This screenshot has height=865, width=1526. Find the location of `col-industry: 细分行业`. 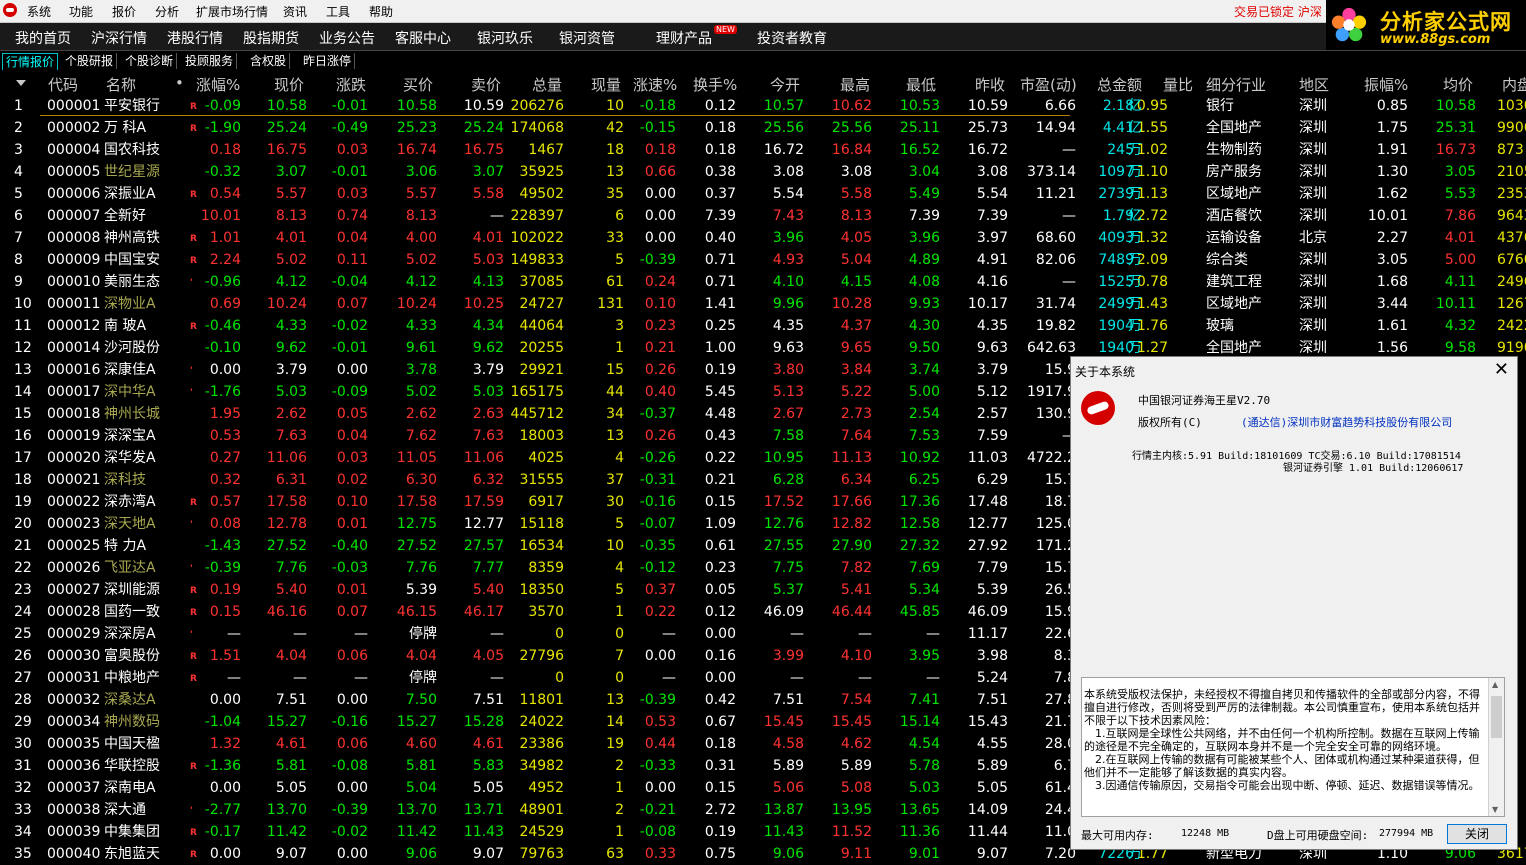

col-industry: 细分行业 is located at coordinates (1236, 84).